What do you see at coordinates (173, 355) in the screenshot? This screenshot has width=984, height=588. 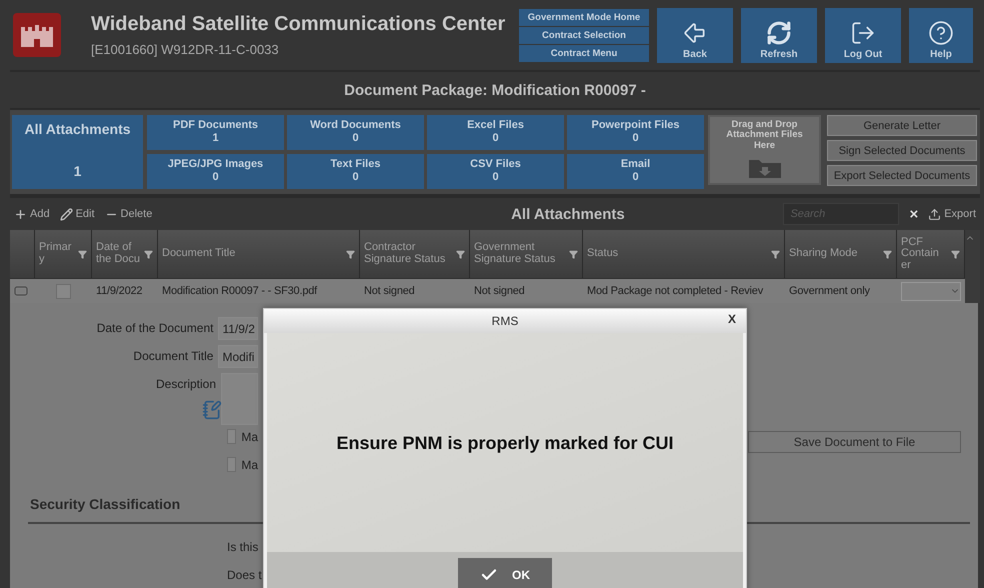 I see `field-label: Document Title` at bounding box center [173, 355].